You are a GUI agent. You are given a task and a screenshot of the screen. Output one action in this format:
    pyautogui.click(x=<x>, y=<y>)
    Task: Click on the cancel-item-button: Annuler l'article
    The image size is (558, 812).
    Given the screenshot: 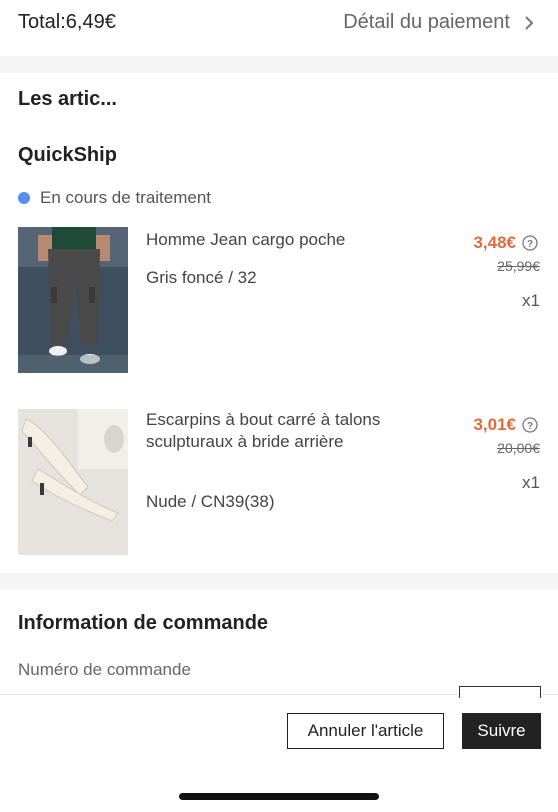 What is the action you would take?
    pyautogui.click(x=365, y=731)
    